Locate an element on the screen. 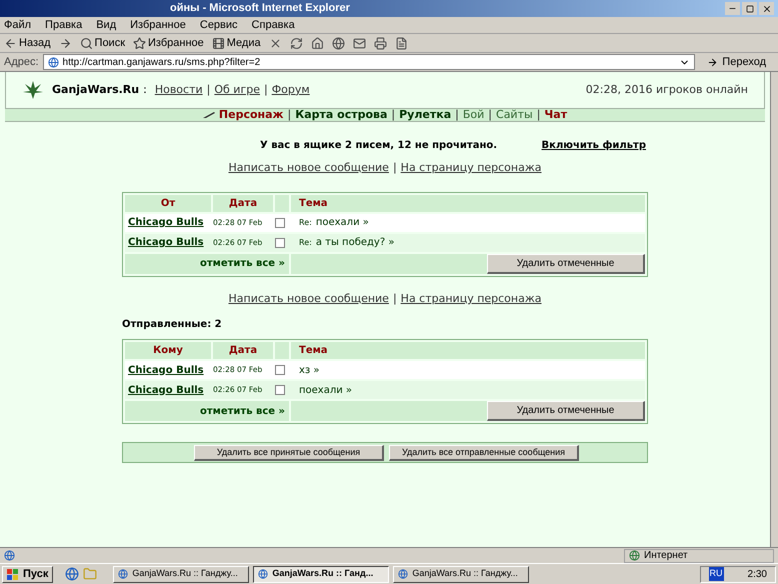 Image resolution: width=778 pixels, height=584 pixels. menu-item: Правка is located at coordinates (63, 25).